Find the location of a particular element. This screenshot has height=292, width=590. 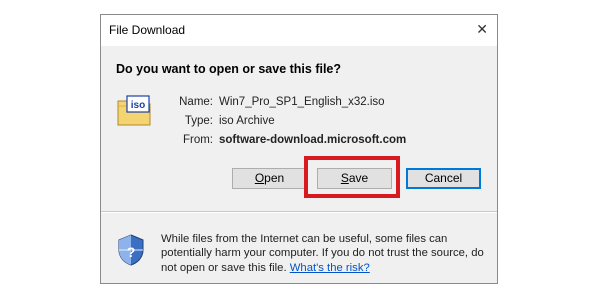

from-label: From: is located at coordinates (197, 140).